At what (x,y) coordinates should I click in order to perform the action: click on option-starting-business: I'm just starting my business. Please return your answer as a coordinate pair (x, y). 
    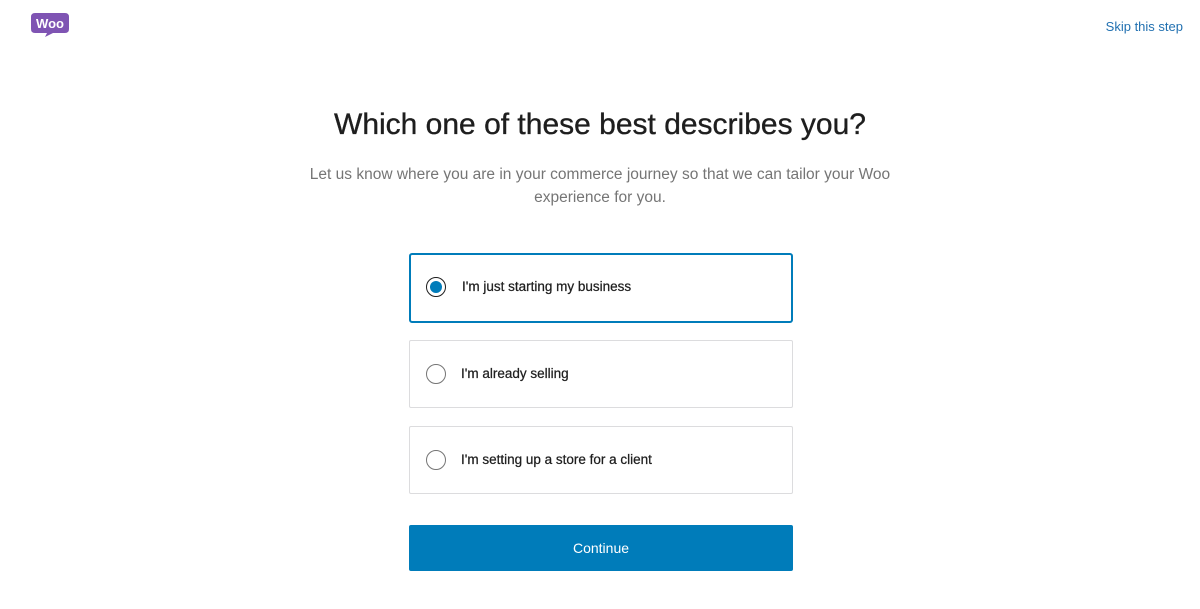
    Looking at the image, I should click on (601, 288).